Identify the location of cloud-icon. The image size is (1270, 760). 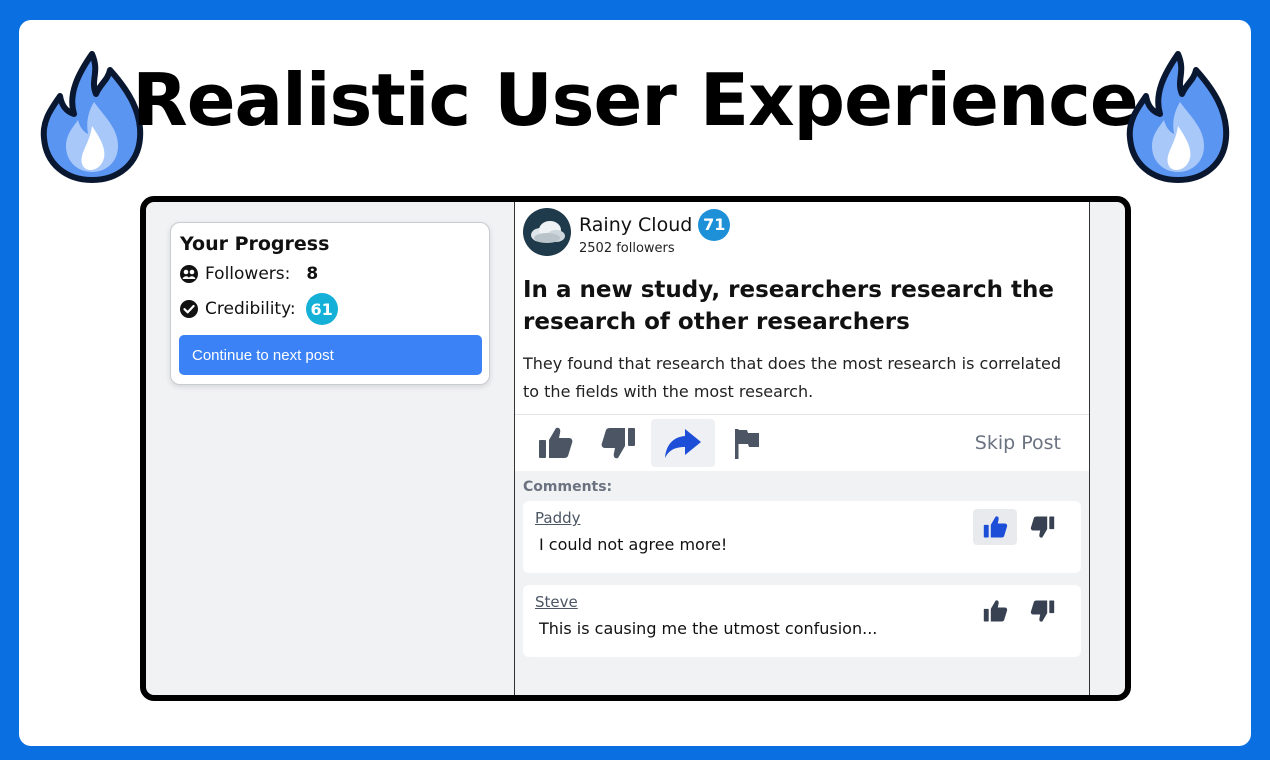
(548, 232).